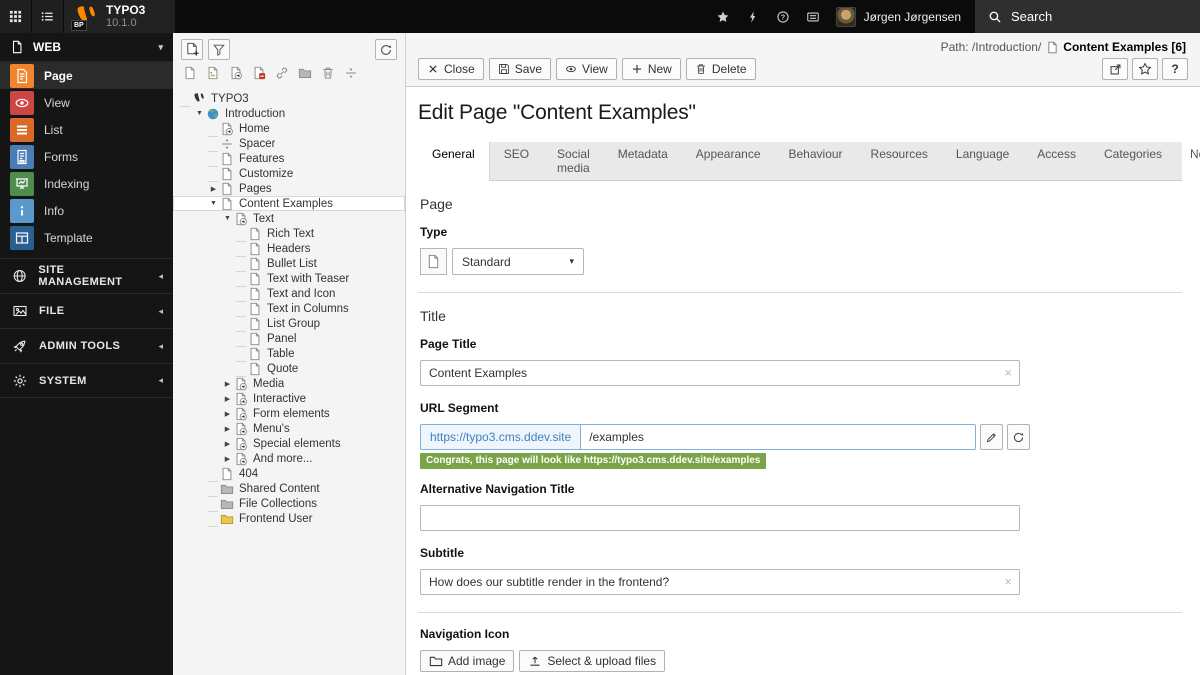  Describe the element at coordinates (520, 69) in the screenshot. I see `docheader-button: Save` at that location.